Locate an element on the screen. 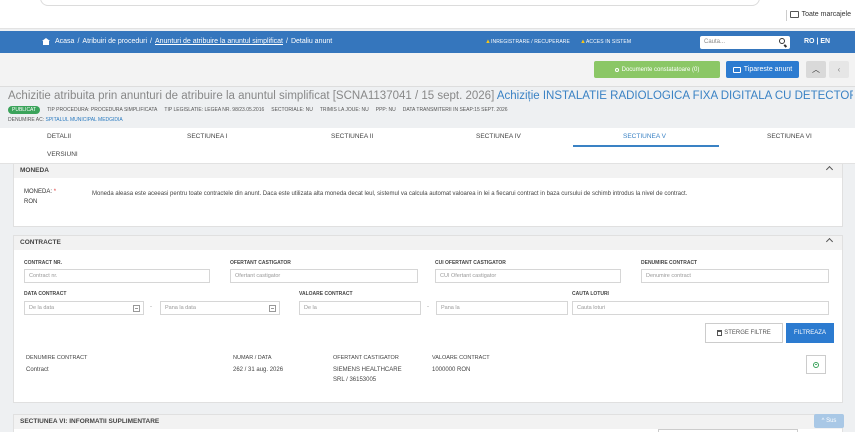 The height and width of the screenshot is (432, 855). tab-sectiunea-i: SECTIUNEA I is located at coordinates (207, 136).